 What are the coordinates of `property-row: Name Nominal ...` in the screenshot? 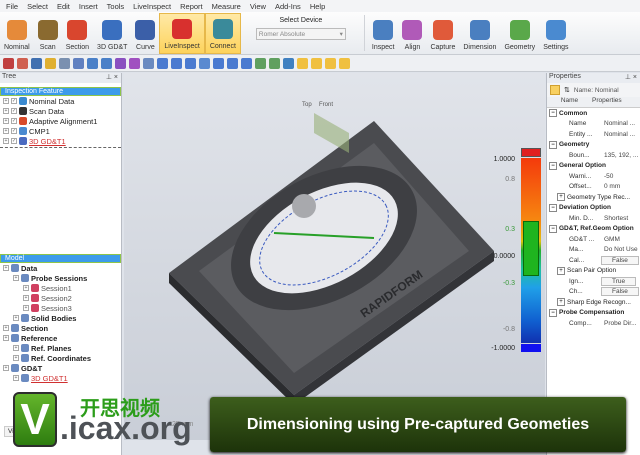 It's located at (593, 124).